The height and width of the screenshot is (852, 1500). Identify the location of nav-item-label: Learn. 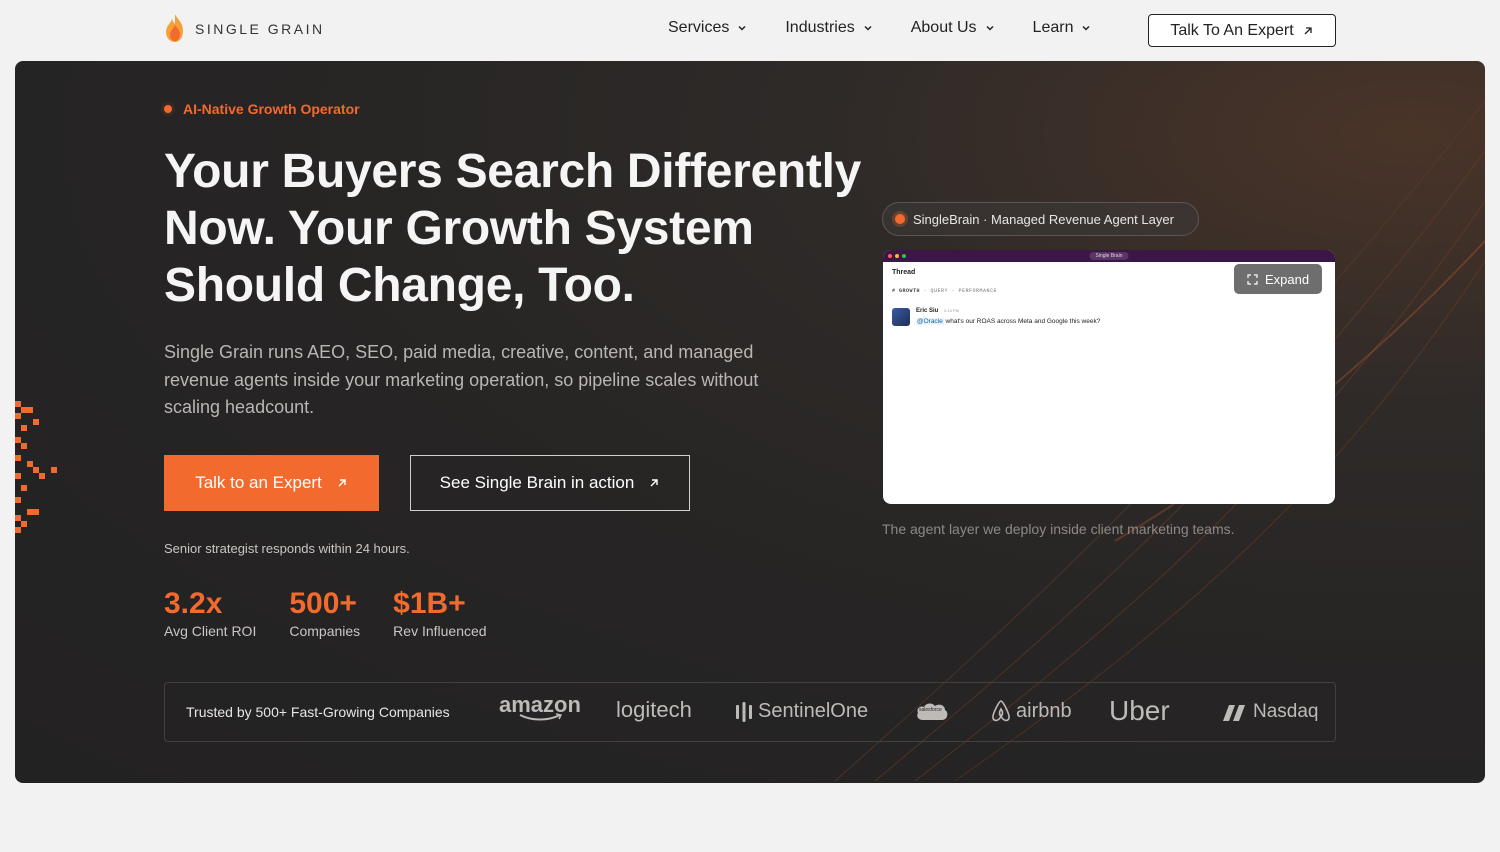
(1053, 27).